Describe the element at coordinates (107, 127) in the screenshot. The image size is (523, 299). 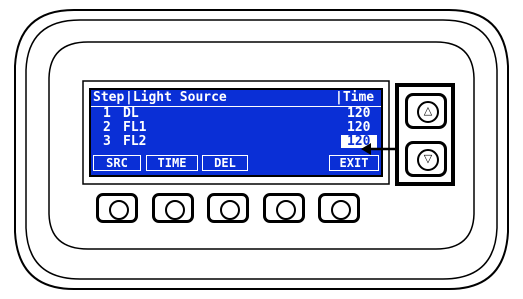
I see `row-step: 2` at that location.